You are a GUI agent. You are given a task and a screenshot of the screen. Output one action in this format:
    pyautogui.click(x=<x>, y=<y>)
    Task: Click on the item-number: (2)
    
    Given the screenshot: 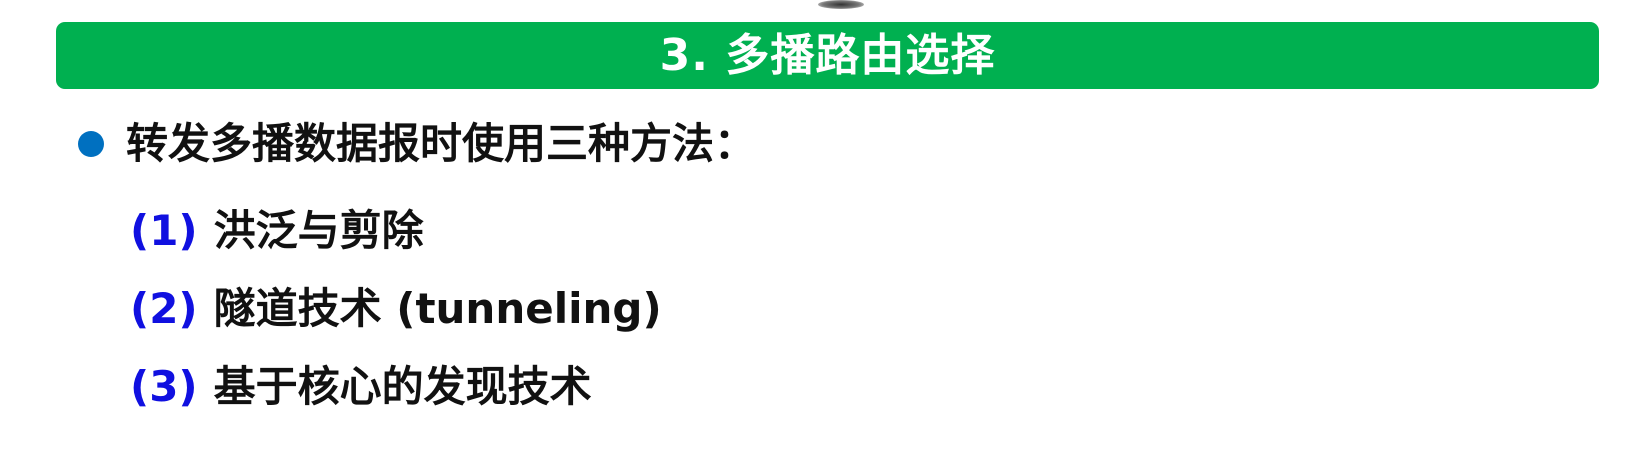 What is the action you would take?
    pyautogui.click(x=164, y=308)
    